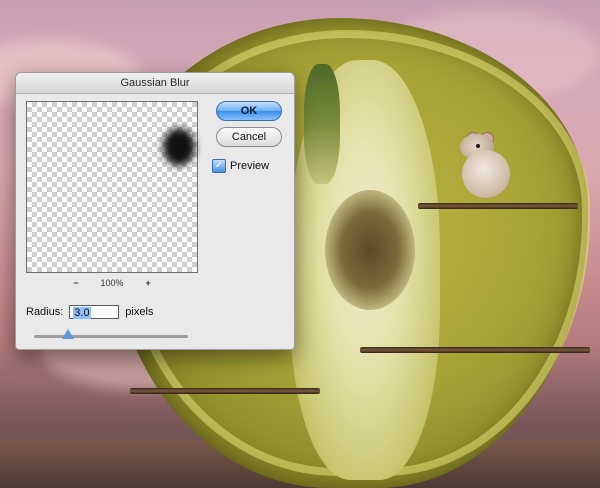 The height and width of the screenshot is (488, 600). I want to click on mouse-figure, so click(483, 167).